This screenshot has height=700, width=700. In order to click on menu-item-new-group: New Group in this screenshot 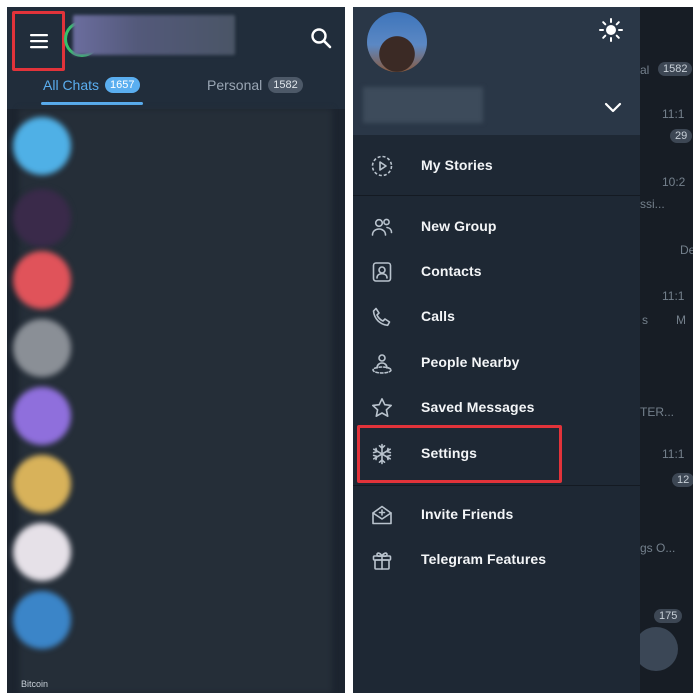, I will do `click(496, 227)`.